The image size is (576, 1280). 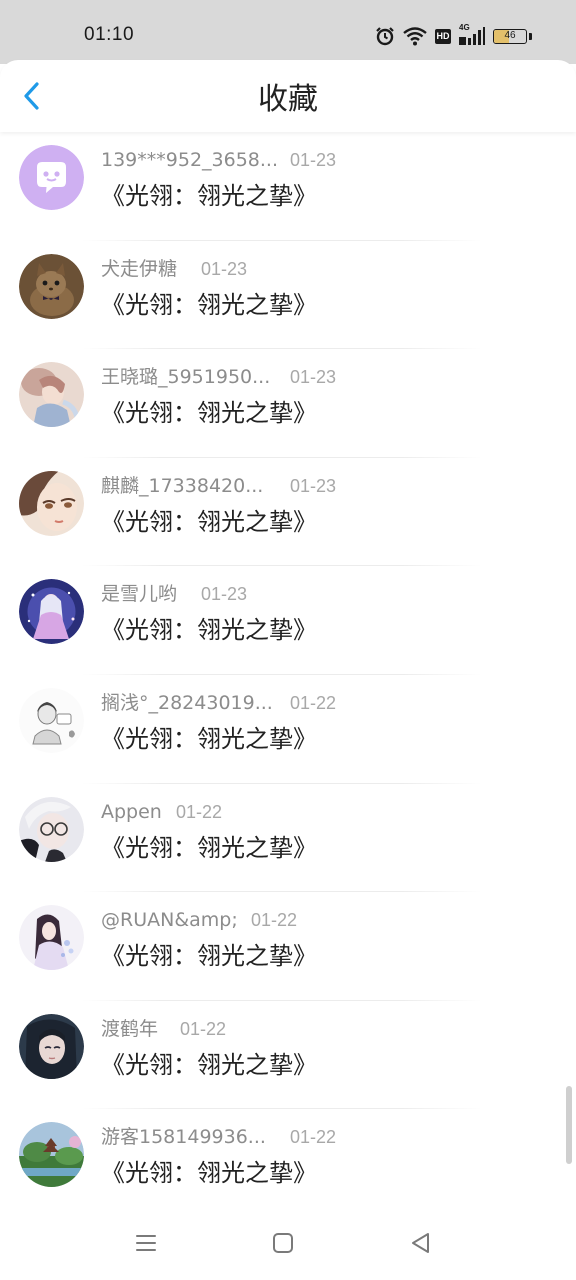 I want to click on battery-tip, so click(x=530, y=36).